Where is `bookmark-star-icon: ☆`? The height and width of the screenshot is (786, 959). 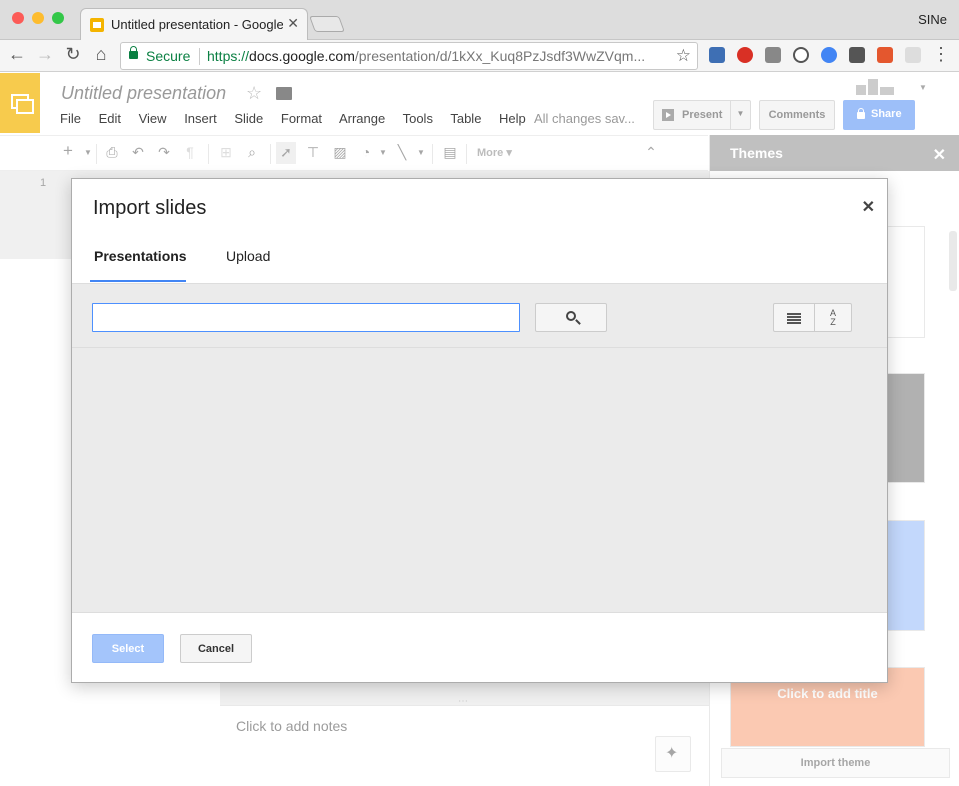 bookmark-star-icon: ☆ is located at coordinates (683, 56).